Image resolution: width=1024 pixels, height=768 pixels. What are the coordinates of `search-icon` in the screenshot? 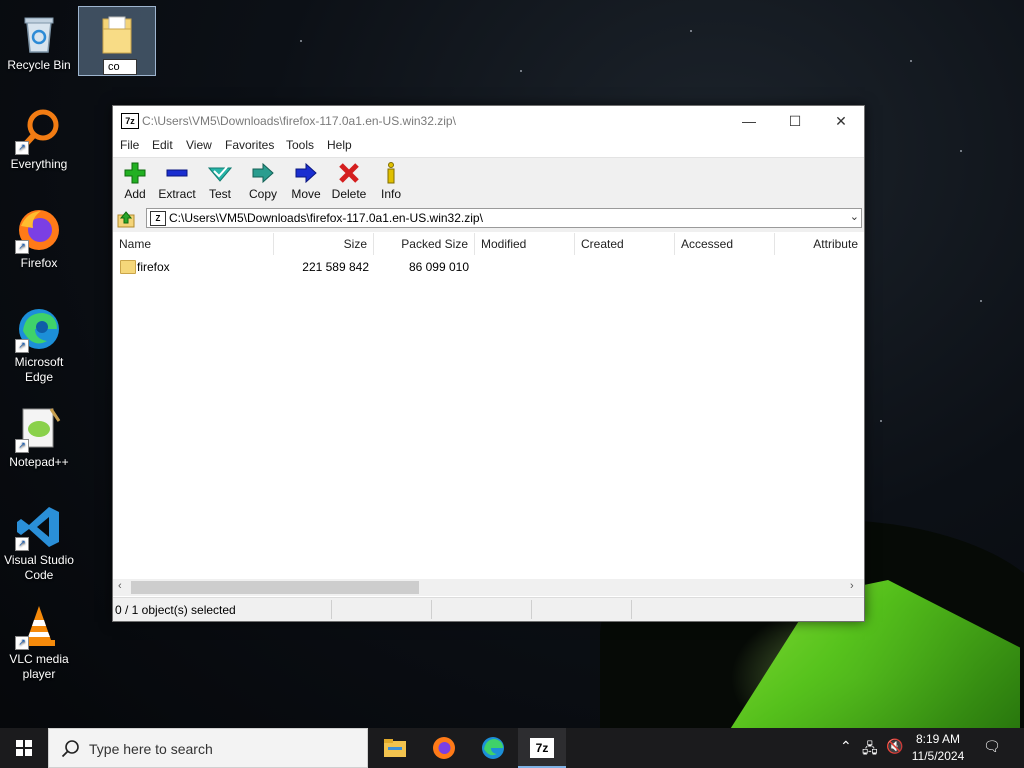 It's located at (71, 749).